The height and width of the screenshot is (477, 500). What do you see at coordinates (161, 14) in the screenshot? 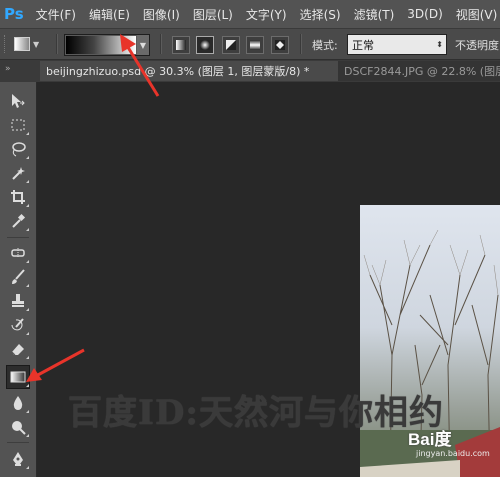
I see `menu-image: 图像(I)` at bounding box center [161, 14].